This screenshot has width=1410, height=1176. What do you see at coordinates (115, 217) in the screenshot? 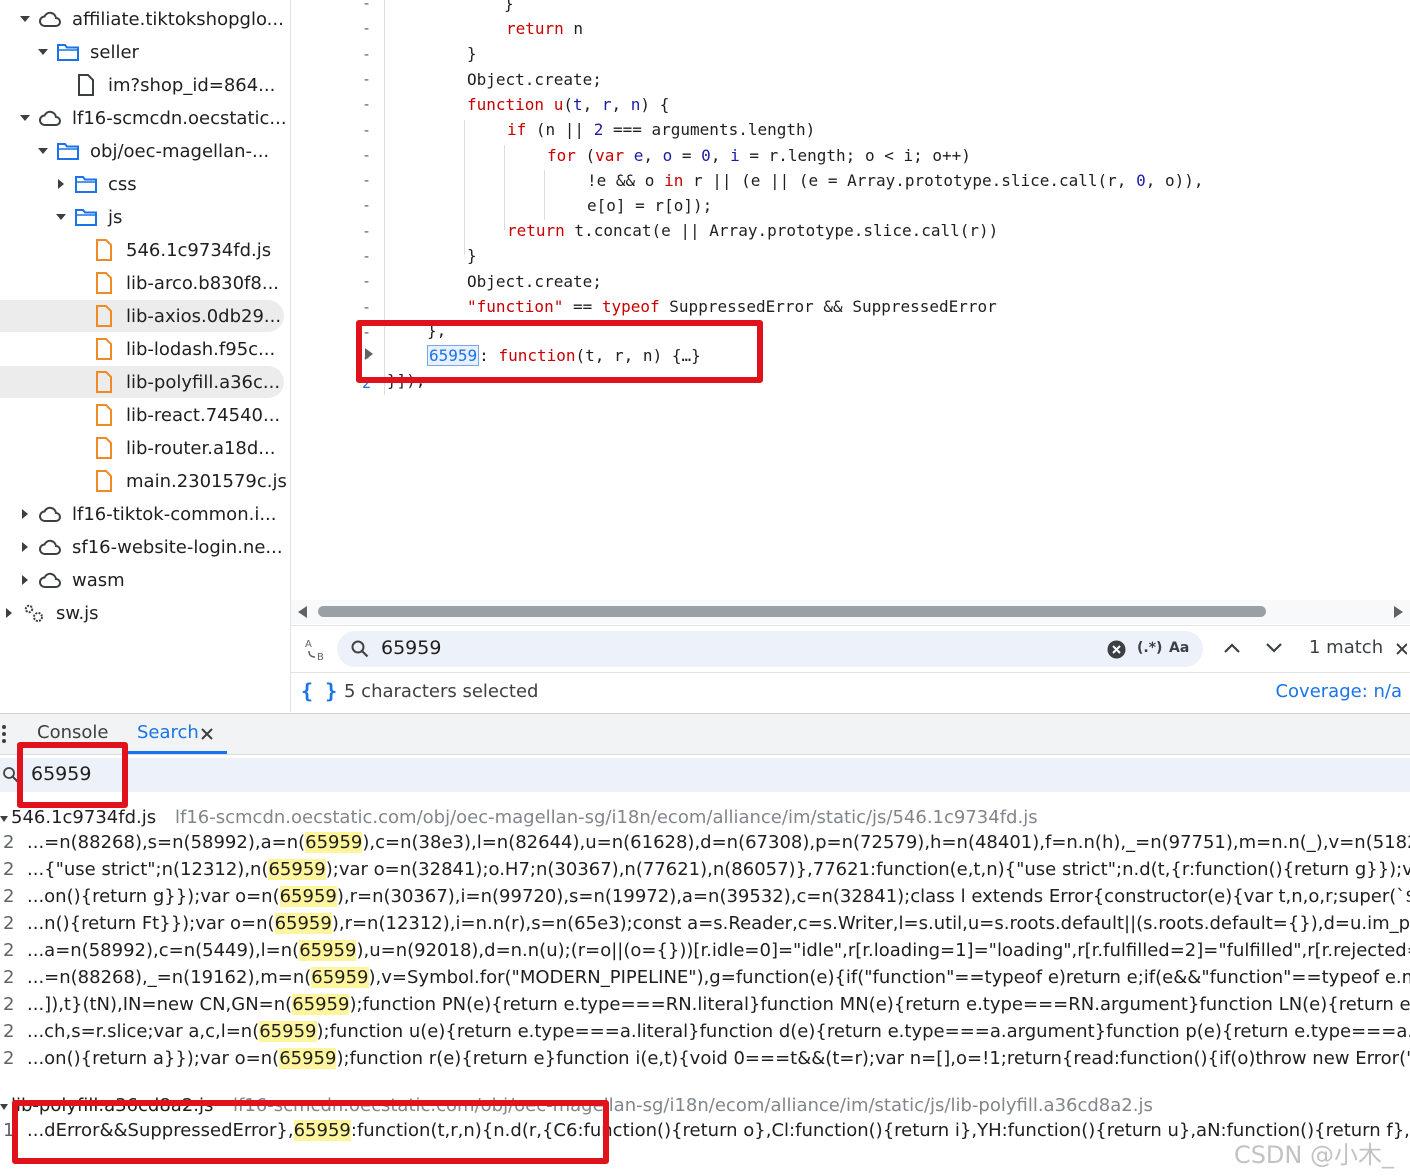
I see `tree-item-label: js` at bounding box center [115, 217].